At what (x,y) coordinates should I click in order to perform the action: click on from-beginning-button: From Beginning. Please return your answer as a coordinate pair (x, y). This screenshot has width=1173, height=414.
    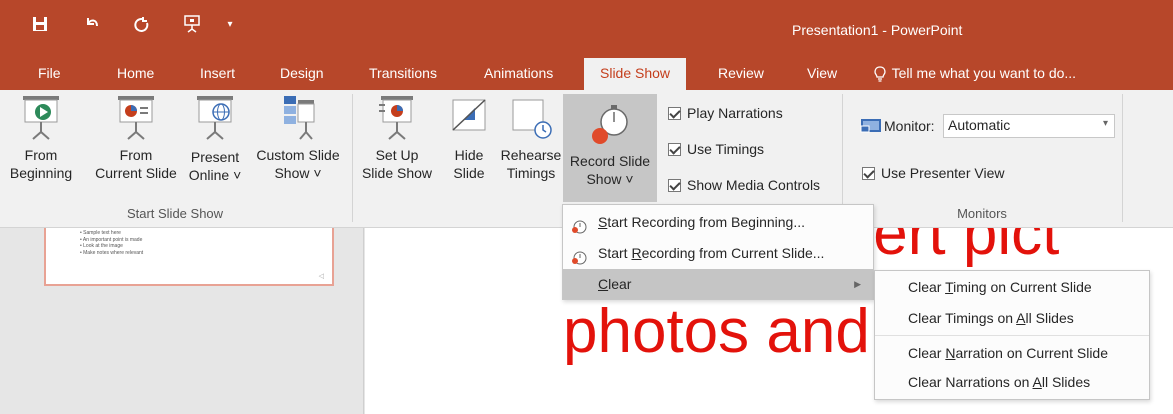
    Looking at the image, I should click on (41, 138).